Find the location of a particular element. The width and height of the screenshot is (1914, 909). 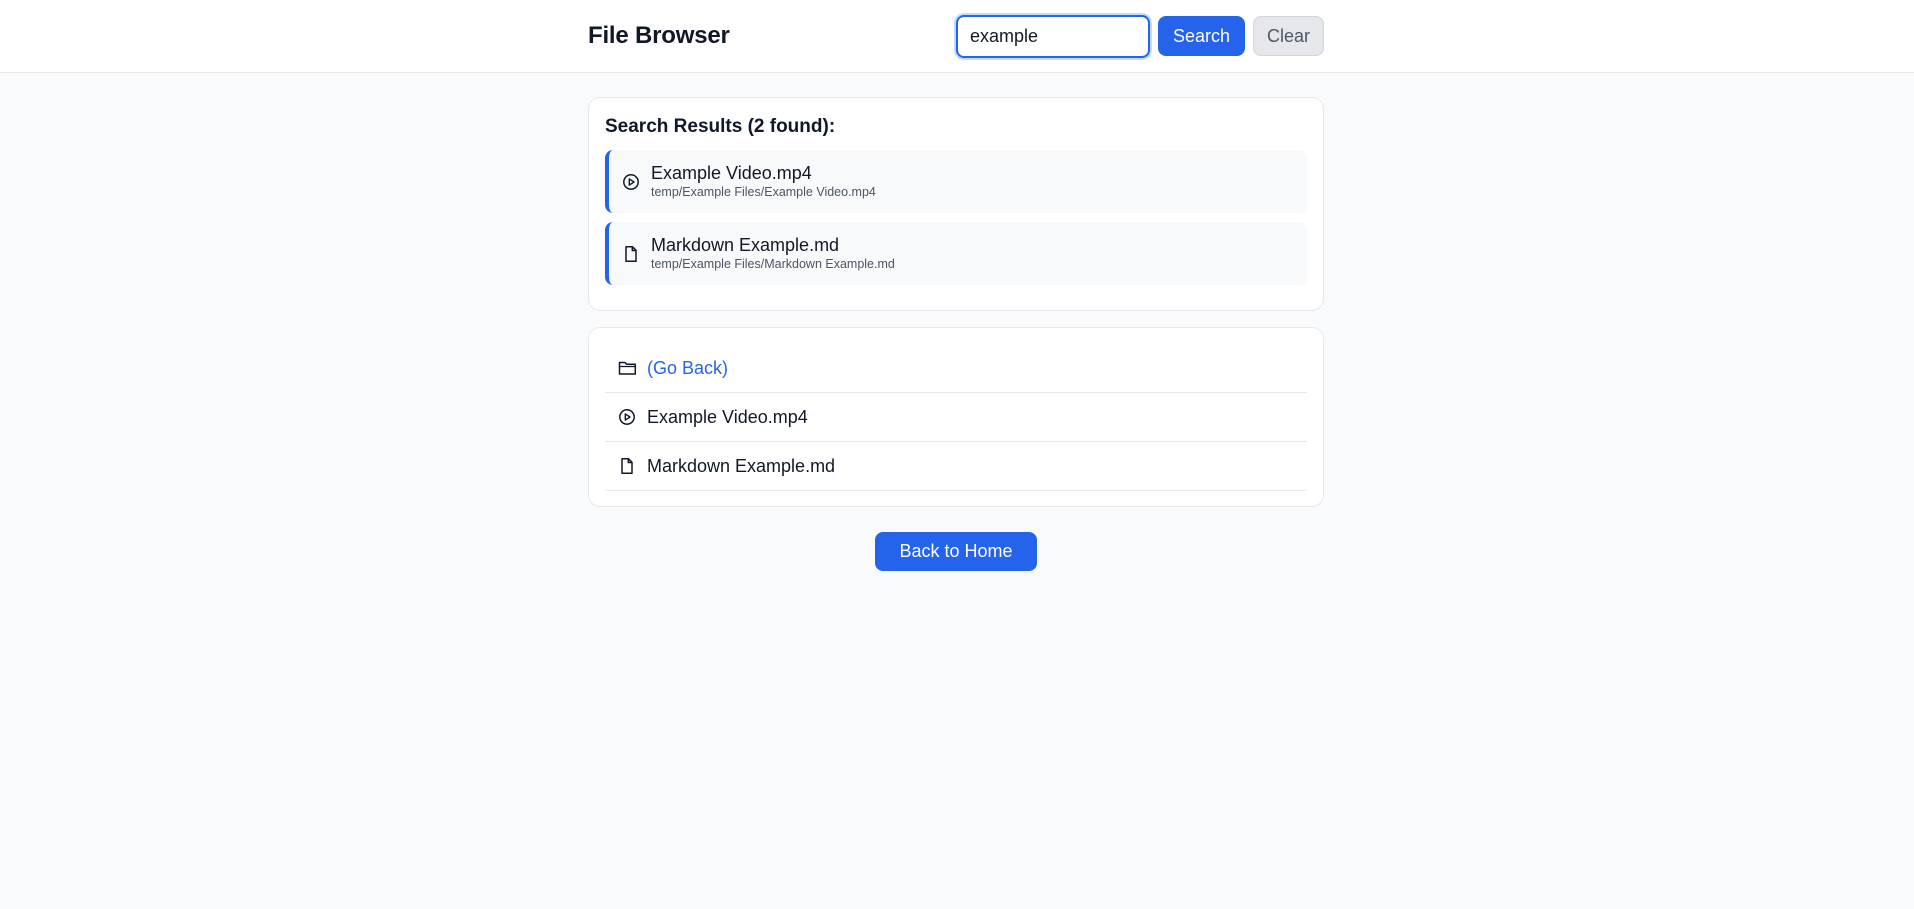

directory-item-file: Markdown Example.md is located at coordinates (956, 466).